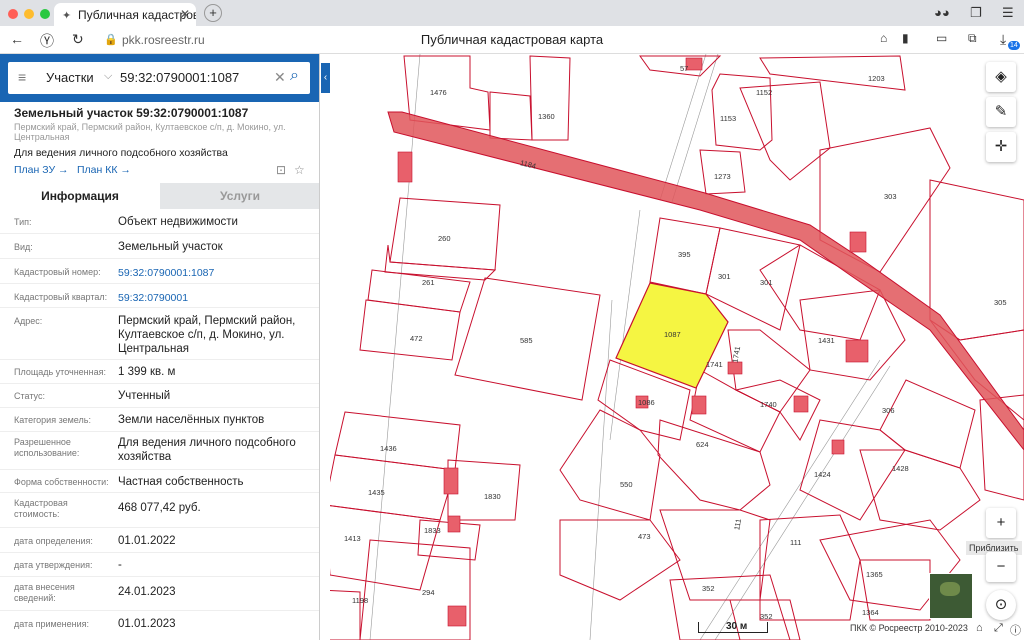  Describe the element at coordinates (17, 39) in the screenshot. I see `back-arrow-icon: ←` at that location.